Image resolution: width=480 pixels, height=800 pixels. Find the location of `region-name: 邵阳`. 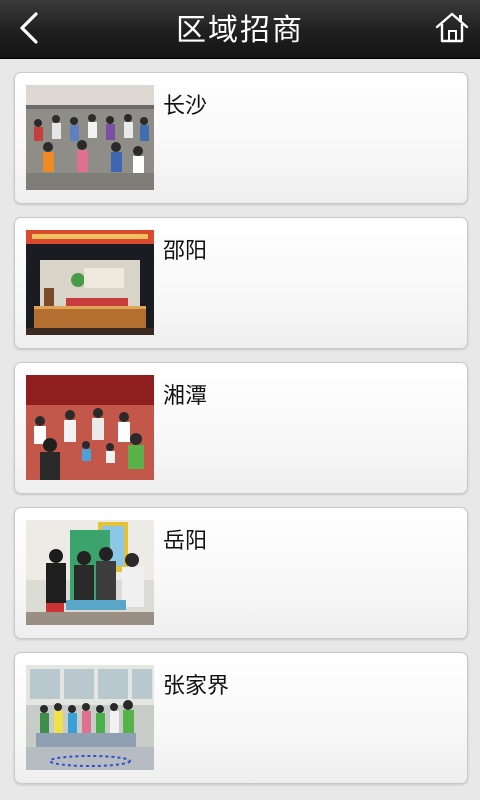

region-name: 邵阳 is located at coordinates (185, 251).